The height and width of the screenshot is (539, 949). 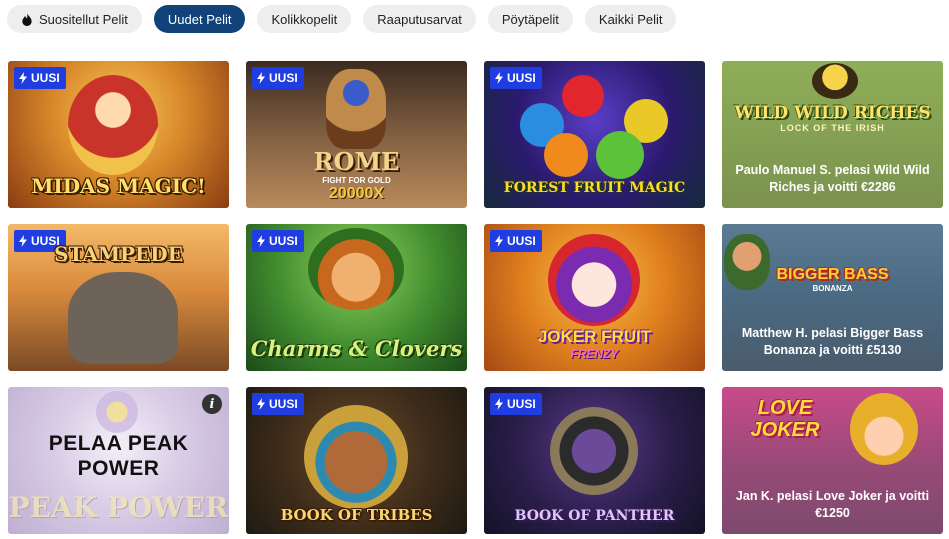 I want to click on elephant-character, so click(x=123, y=318).